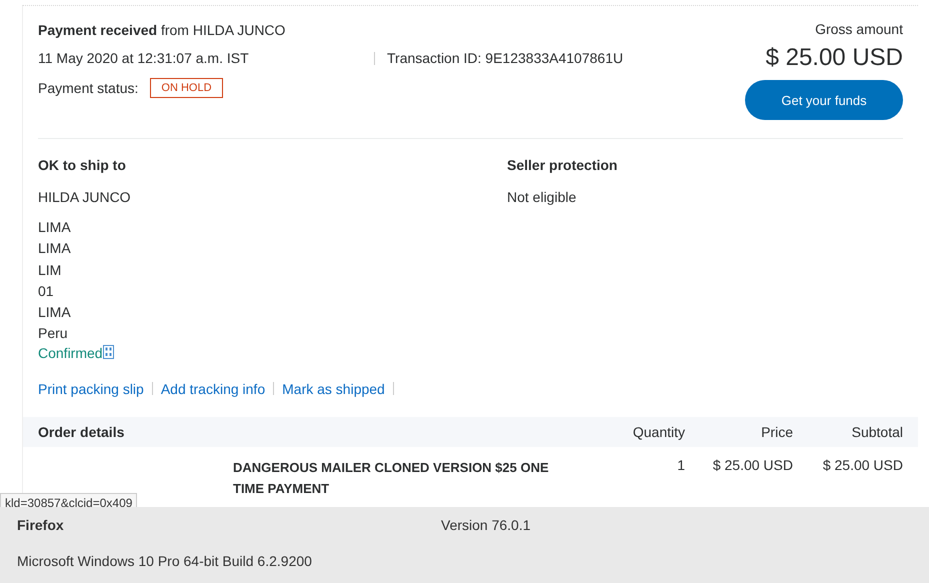 The width and height of the screenshot is (929, 583). What do you see at coordinates (82, 165) in the screenshot?
I see `shipping-title: OK to ship to` at bounding box center [82, 165].